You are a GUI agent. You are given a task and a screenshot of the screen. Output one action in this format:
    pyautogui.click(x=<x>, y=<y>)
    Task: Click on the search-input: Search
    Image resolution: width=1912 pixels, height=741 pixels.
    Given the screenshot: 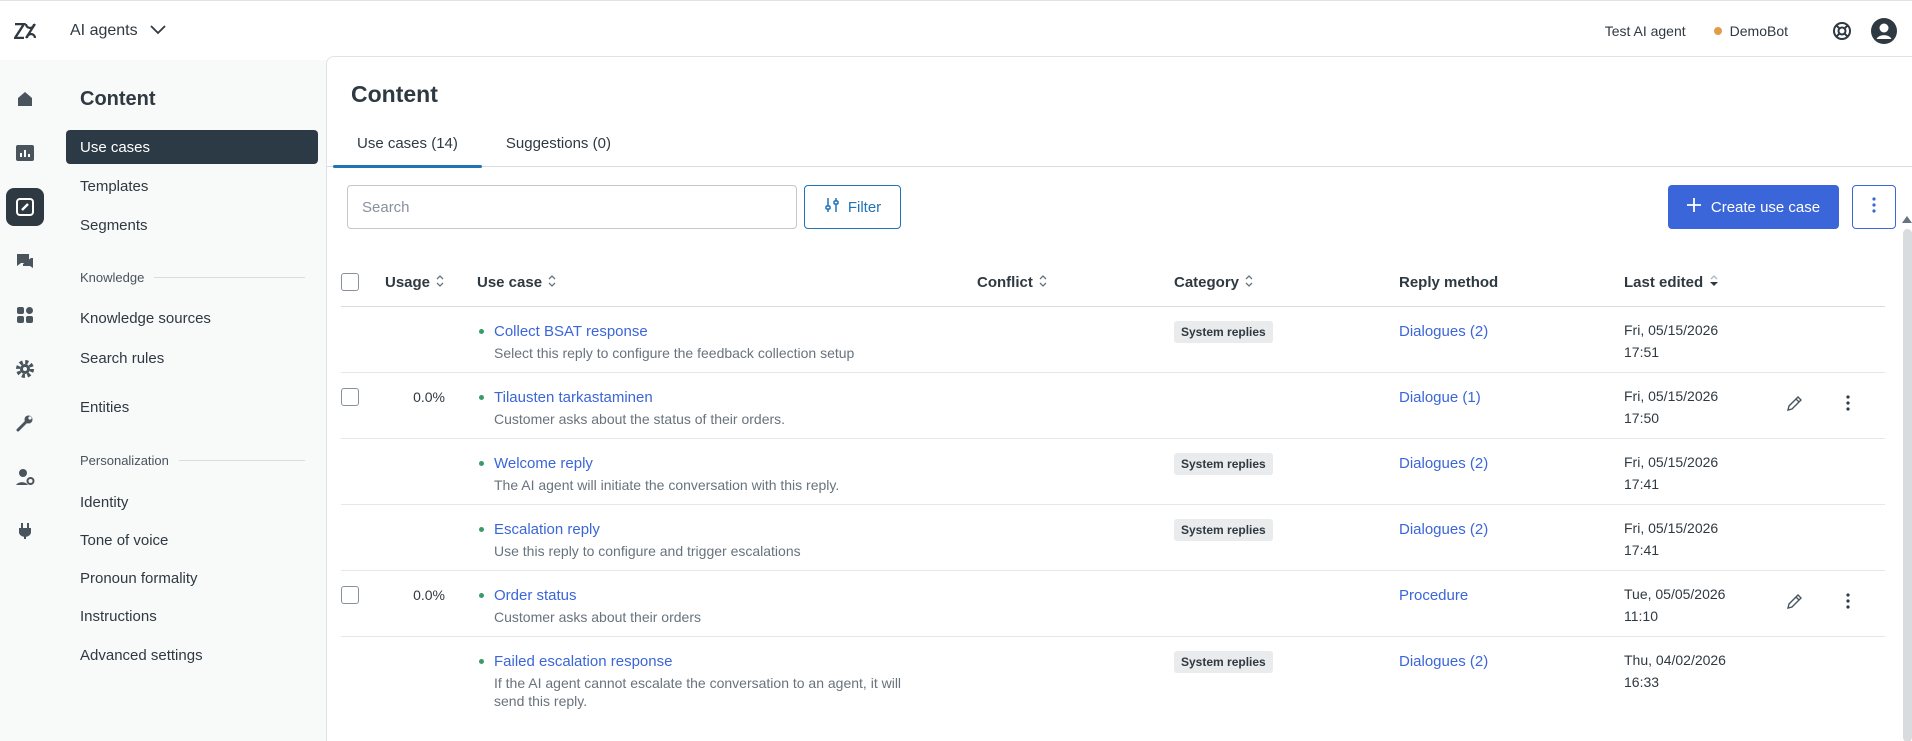 What is the action you would take?
    pyautogui.click(x=572, y=207)
    